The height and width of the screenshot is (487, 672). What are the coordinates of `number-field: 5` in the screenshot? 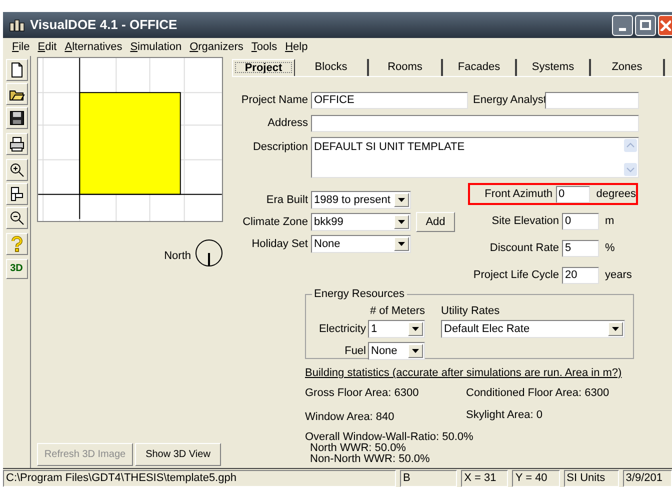 It's located at (580, 248).